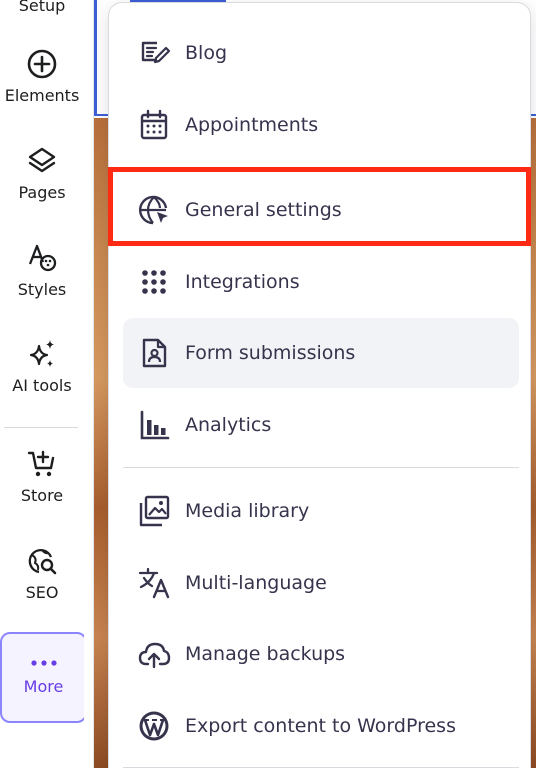 This screenshot has width=536, height=768. What do you see at coordinates (89, 384) in the screenshot?
I see `editor-edge` at bounding box center [89, 384].